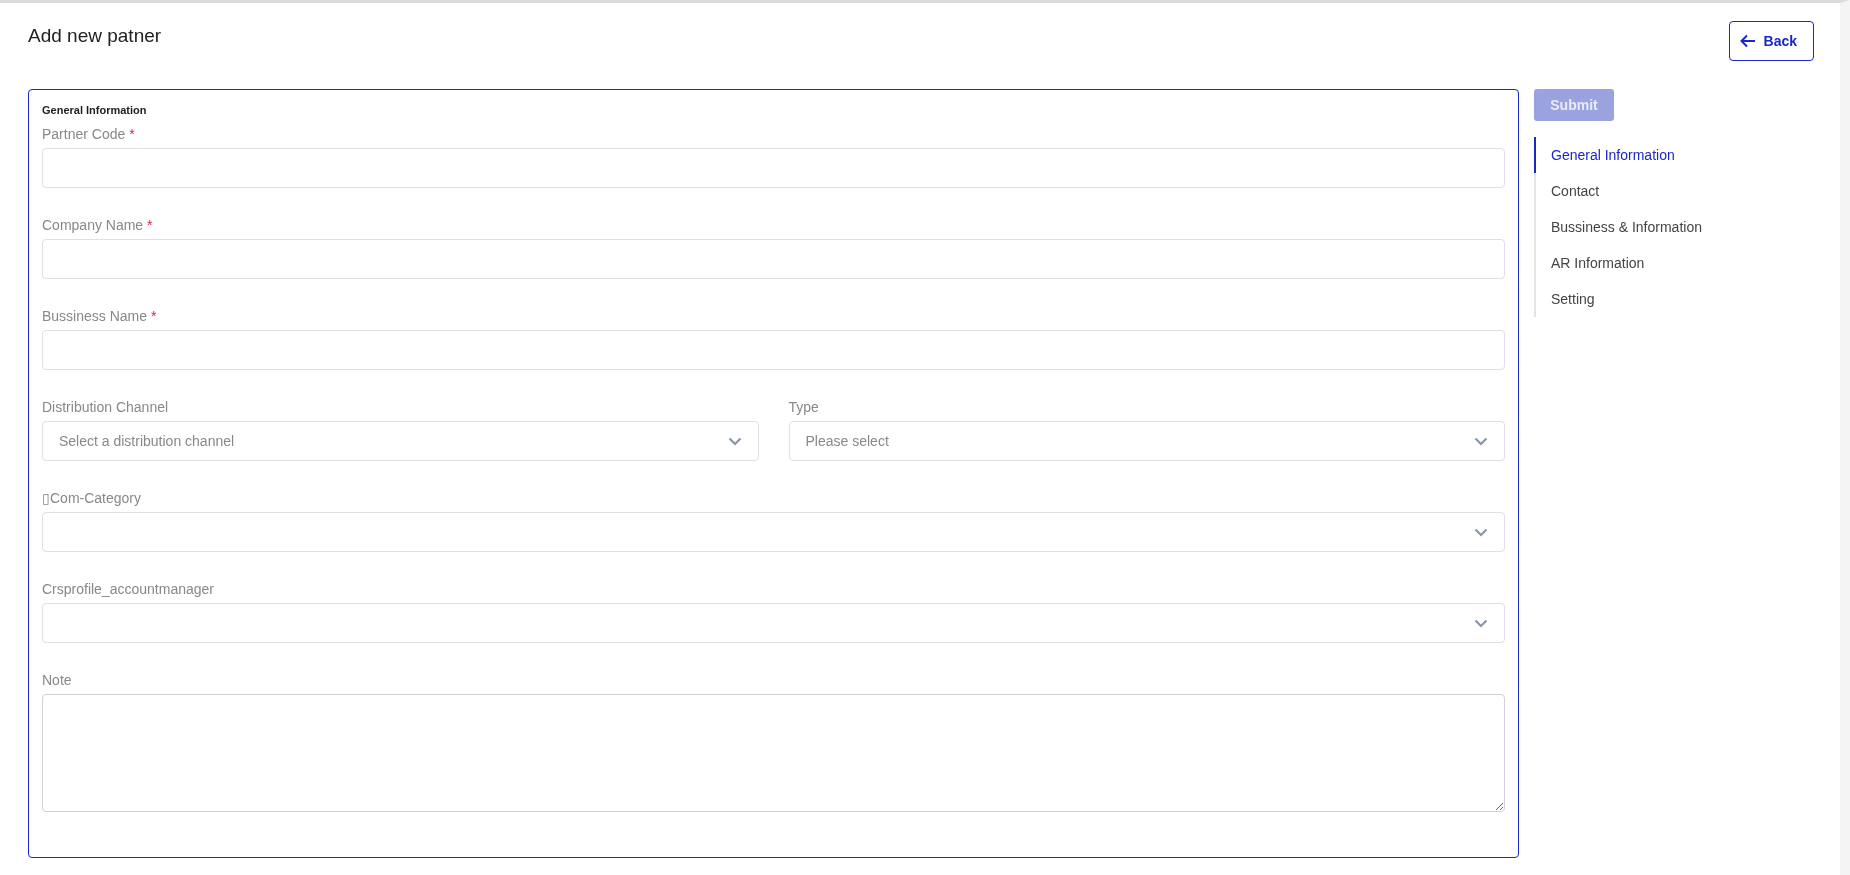  Describe the element at coordinates (1618, 155) in the screenshot. I see `section-nav-item: General Information` at that location.